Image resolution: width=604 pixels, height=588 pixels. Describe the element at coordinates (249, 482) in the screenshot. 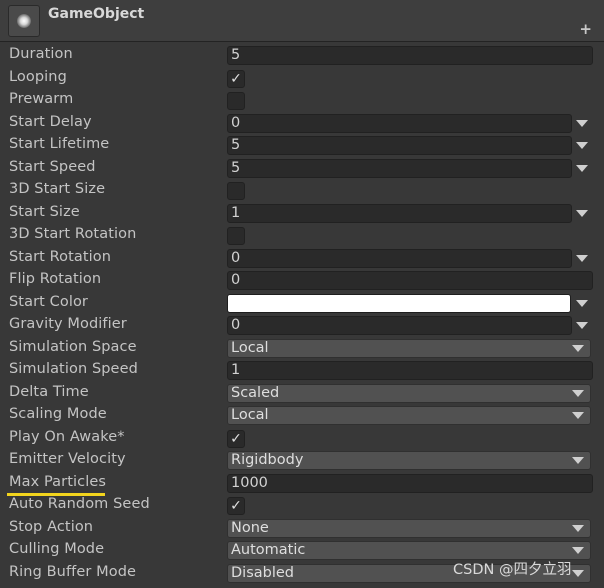

I see `field-value: 1000` at that location.